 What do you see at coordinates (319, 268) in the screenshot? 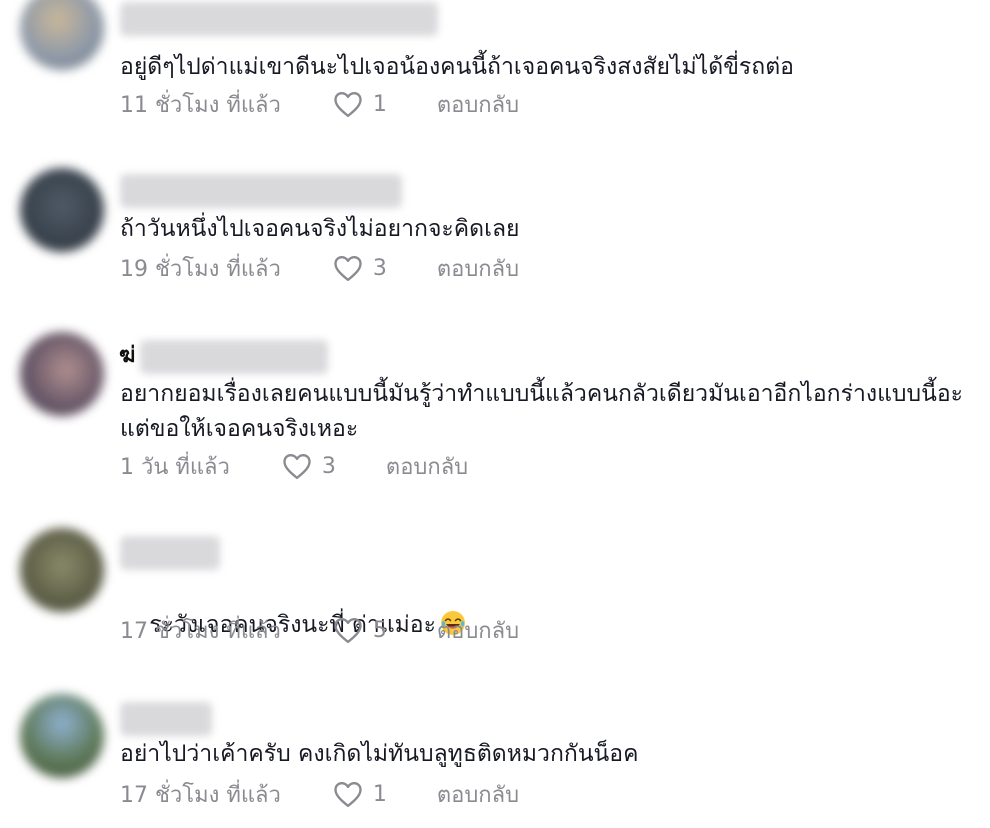
I see `comment-meta: 19 ชั่วโมง ที่แล้ว 3 ตอบกลับ` at bounding box center [319, 268].